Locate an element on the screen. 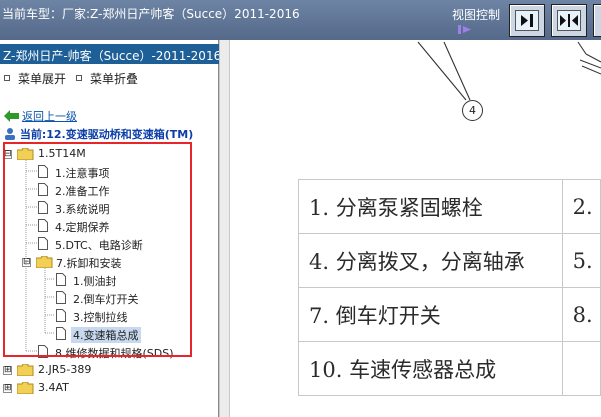  show-right-pane-button is located at coordinates (527, 20).